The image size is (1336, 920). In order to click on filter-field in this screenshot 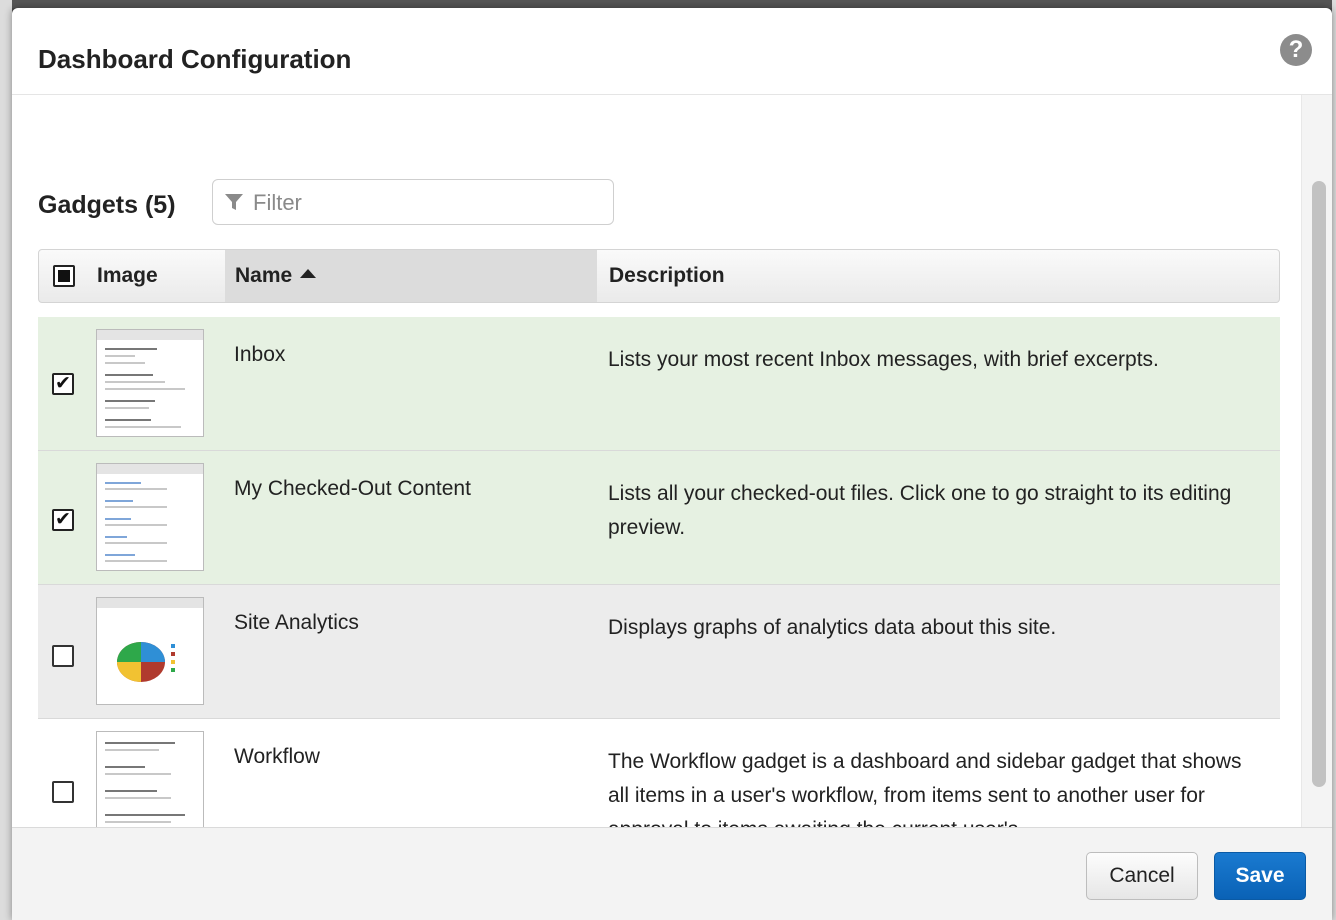, I will do `click(413, 202)`.